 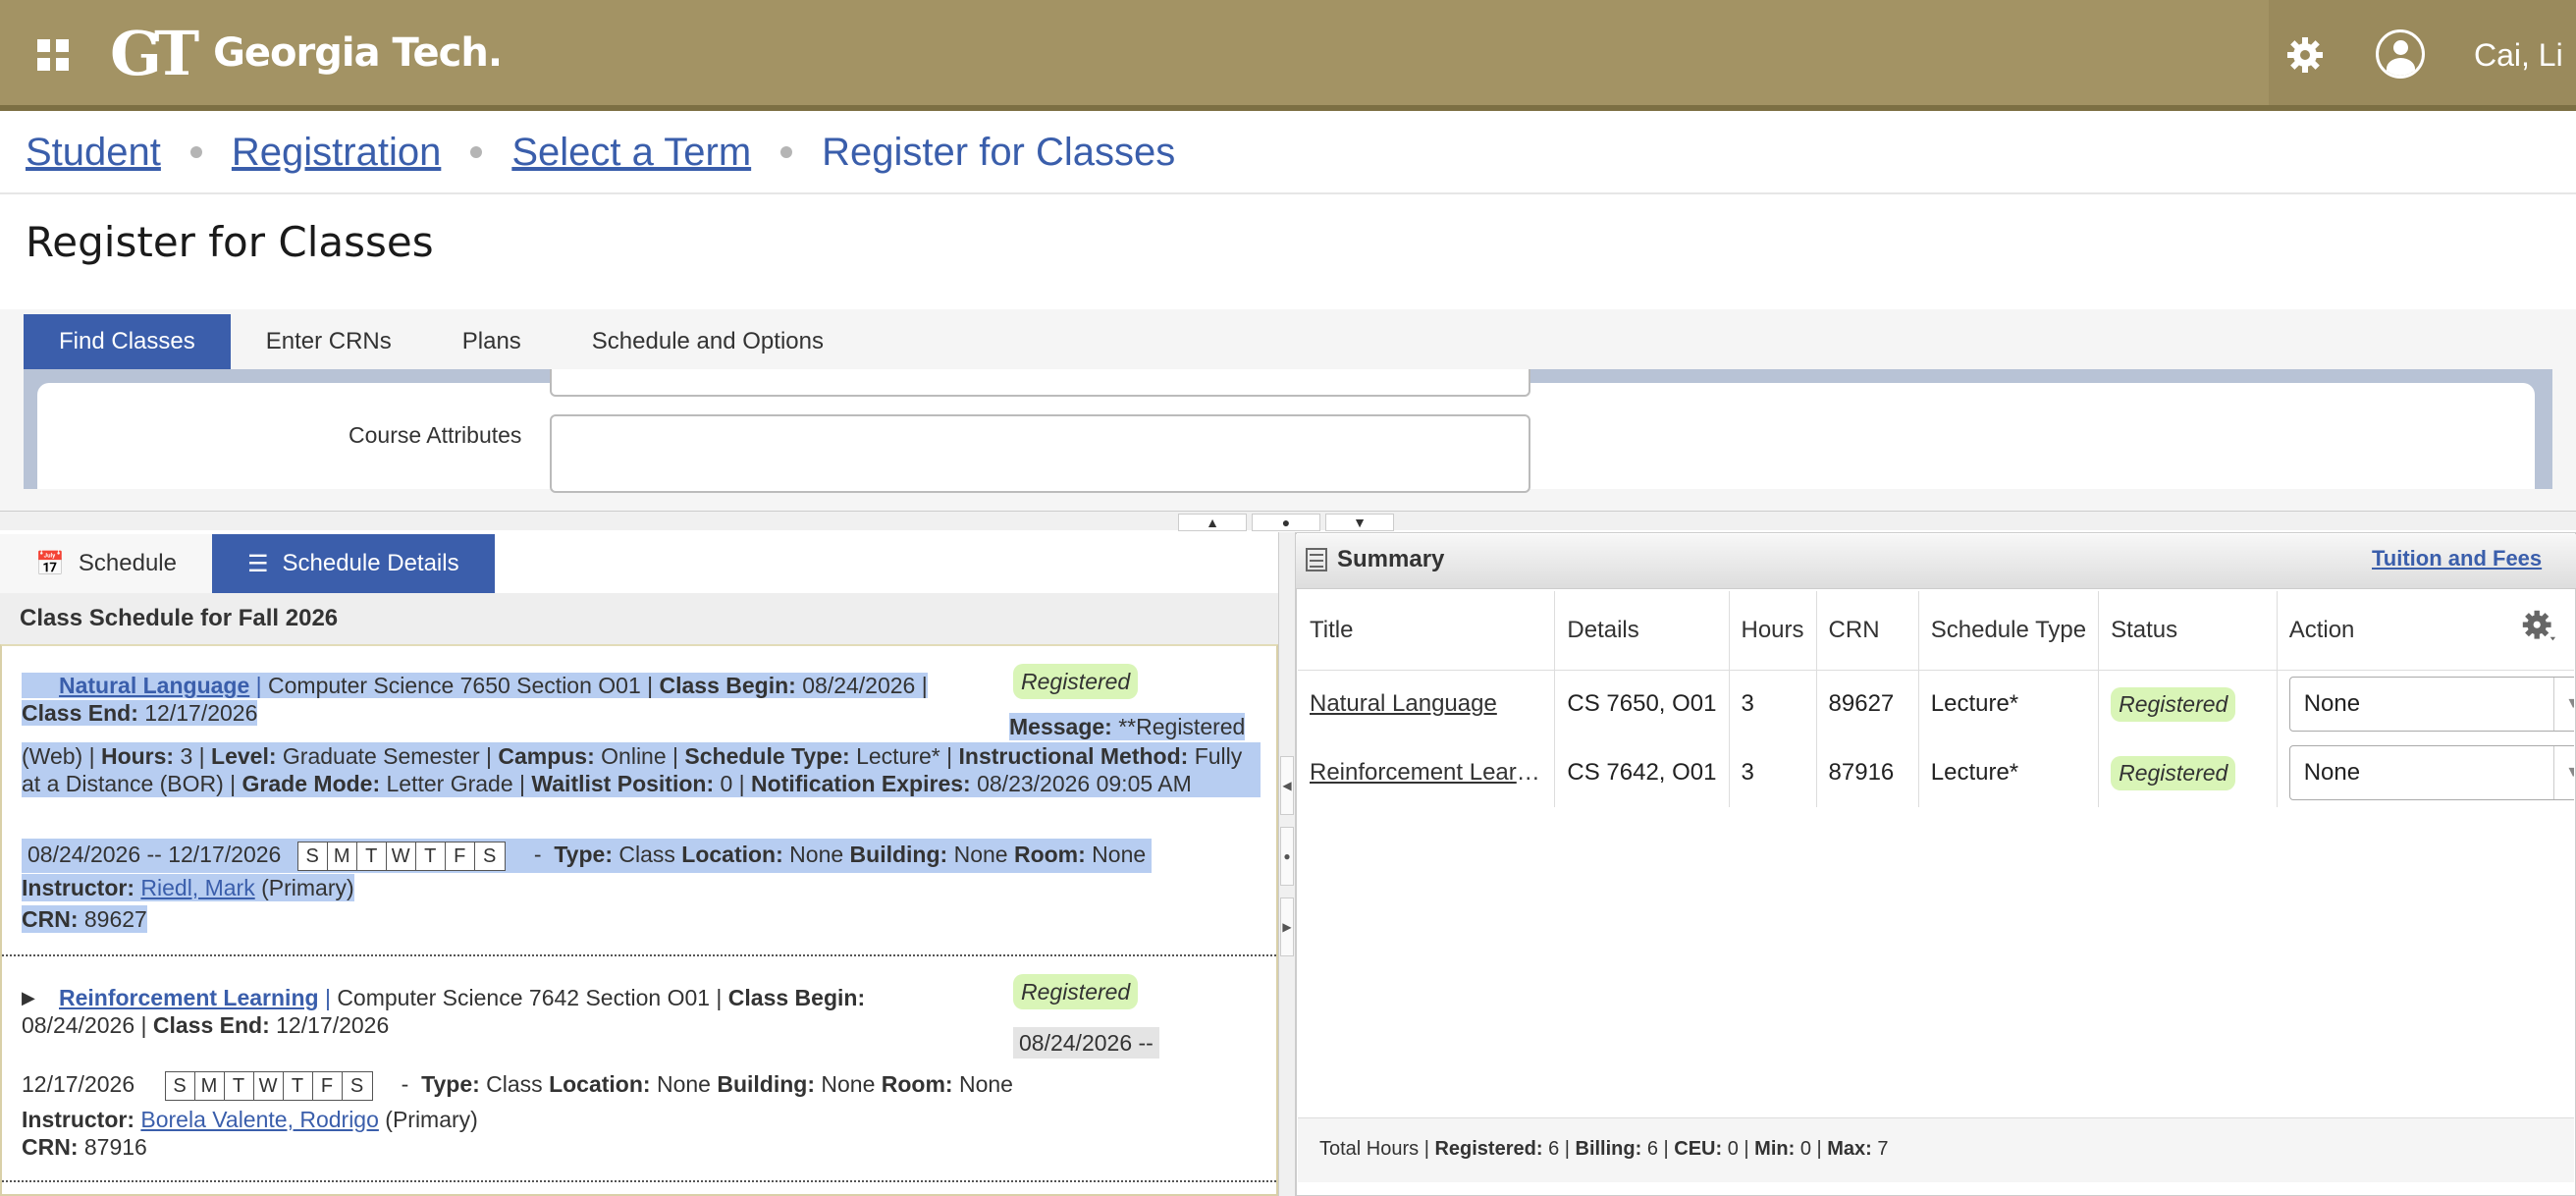 What do you see at coordinates (1427, 704) in the screenshot?
I see `row-title-link: Natural Language` at bounding box center [1427, 704].